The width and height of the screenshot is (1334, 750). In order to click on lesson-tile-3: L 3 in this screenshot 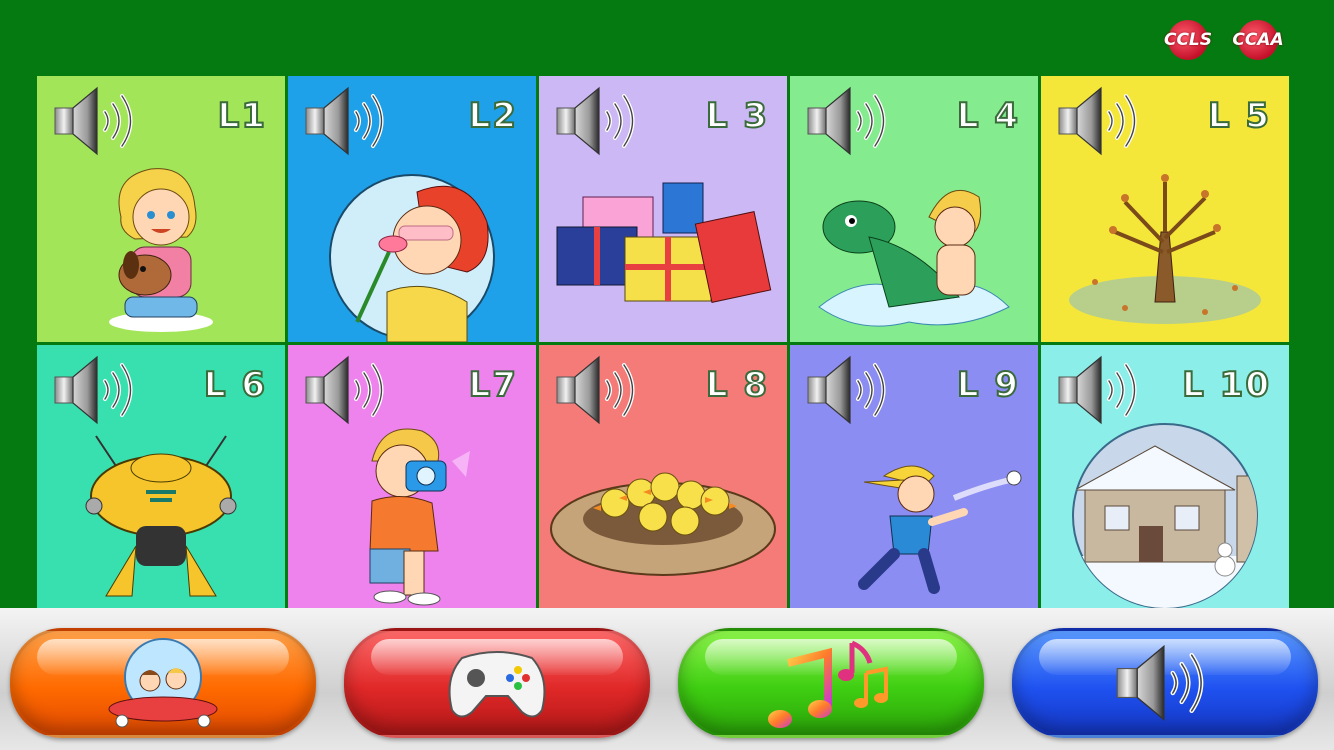, I will do `click(663, 209)`.